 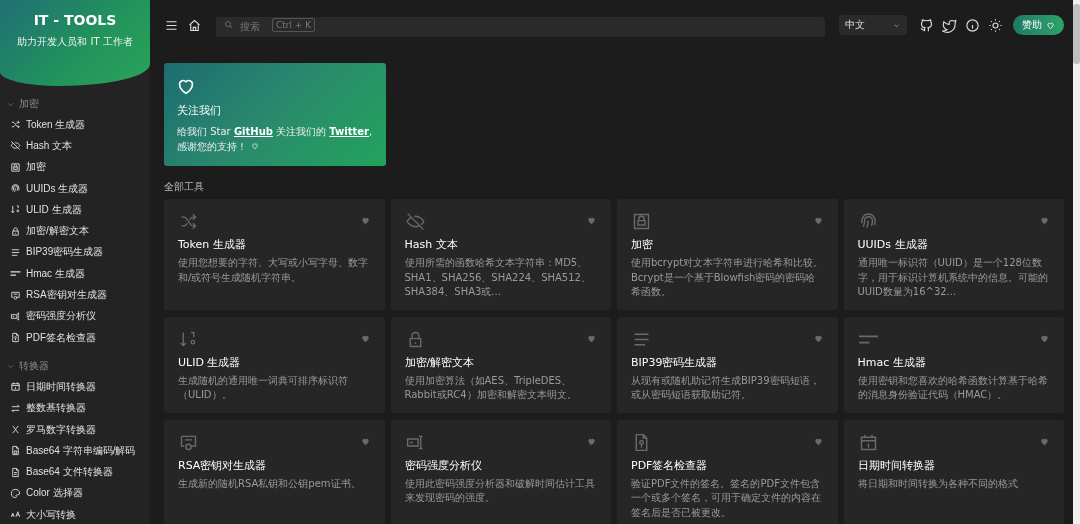 I want to click on calendar-icon, so click(x=15, y=387).